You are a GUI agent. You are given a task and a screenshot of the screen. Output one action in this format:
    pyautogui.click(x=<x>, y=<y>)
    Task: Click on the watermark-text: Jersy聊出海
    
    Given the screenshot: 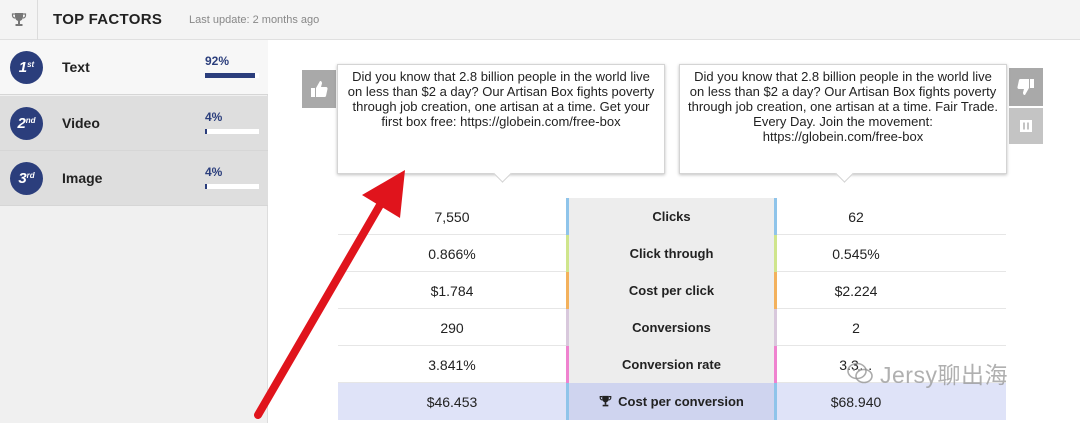 What is the action you would take?
    pyautogui.click(x=944, y=375)
    